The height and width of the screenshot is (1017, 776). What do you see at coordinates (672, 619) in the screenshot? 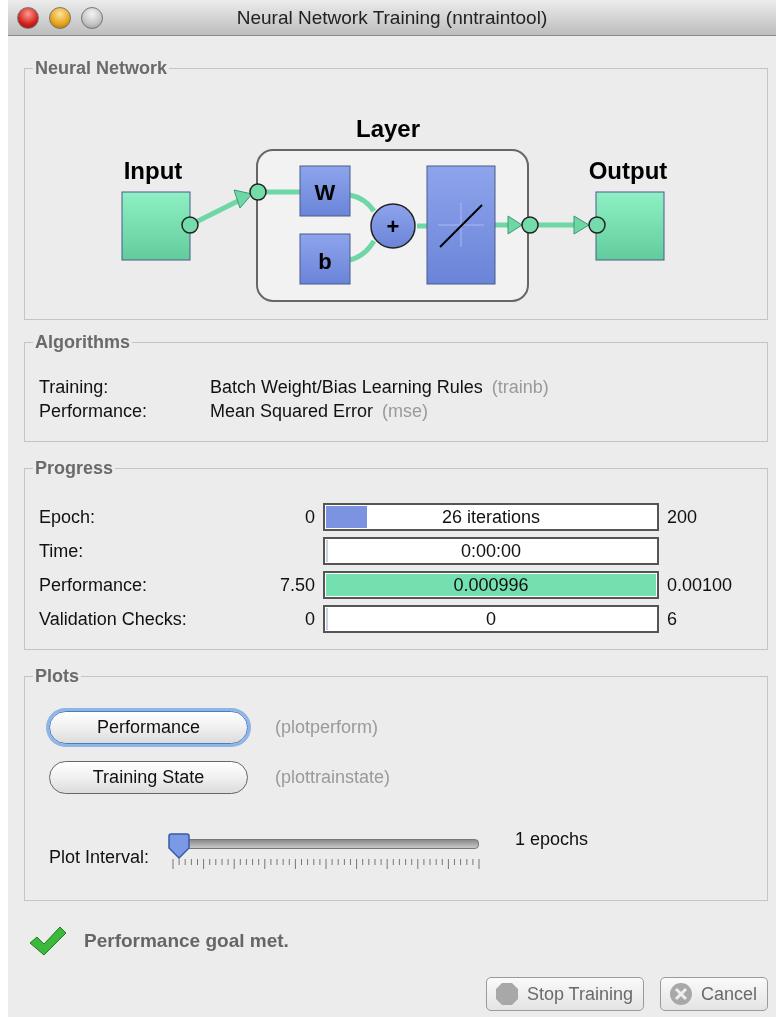
I see `maximum-value: 6` at bounding box center [672, 619].